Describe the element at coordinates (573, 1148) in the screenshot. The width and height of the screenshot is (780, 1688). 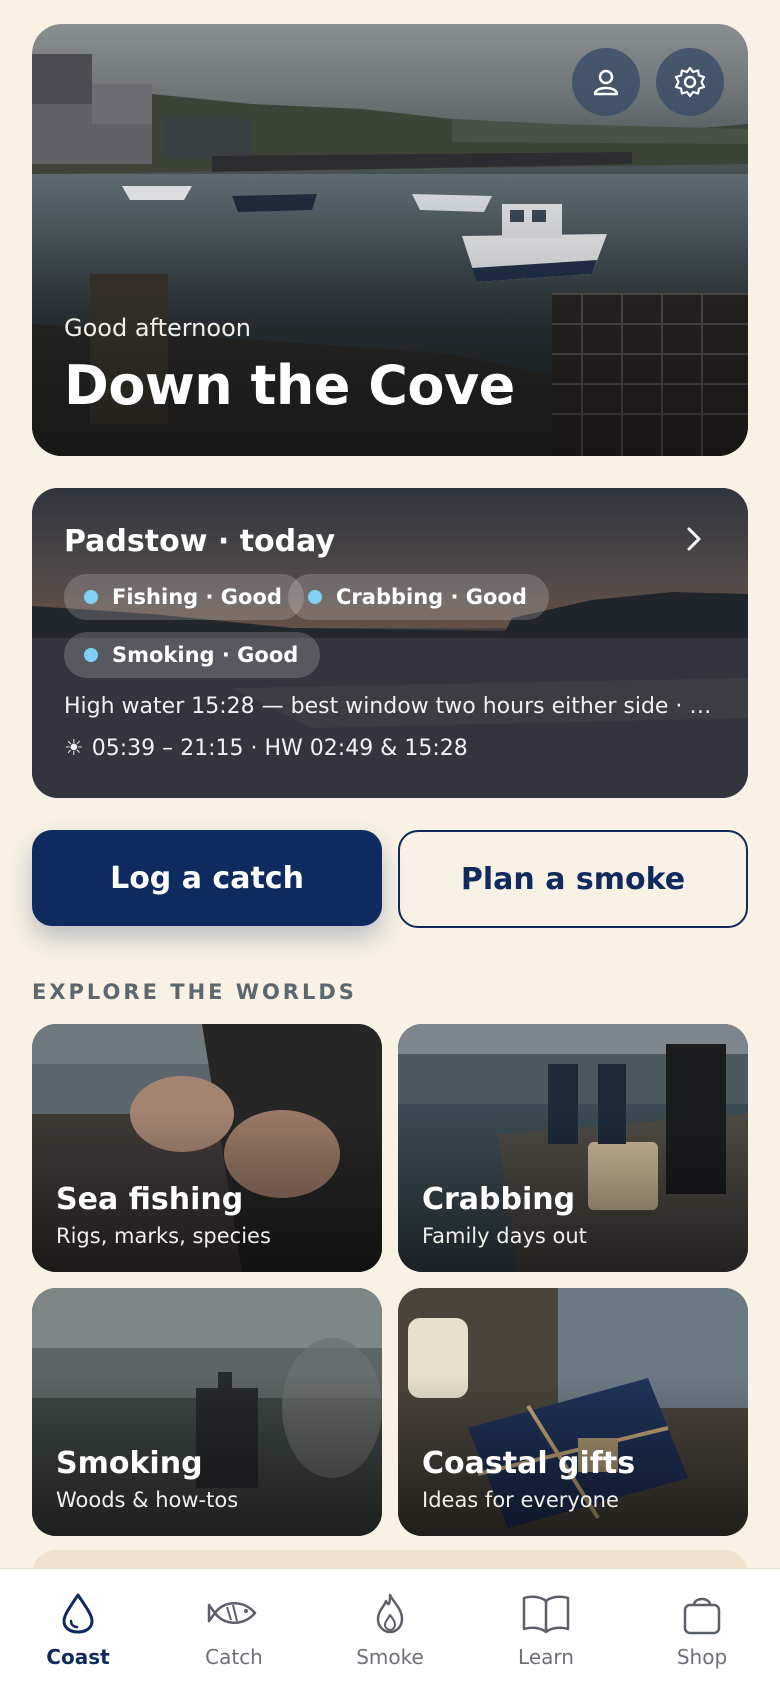
I see `tile-crabbing: Crabbing Family days out` at that location.